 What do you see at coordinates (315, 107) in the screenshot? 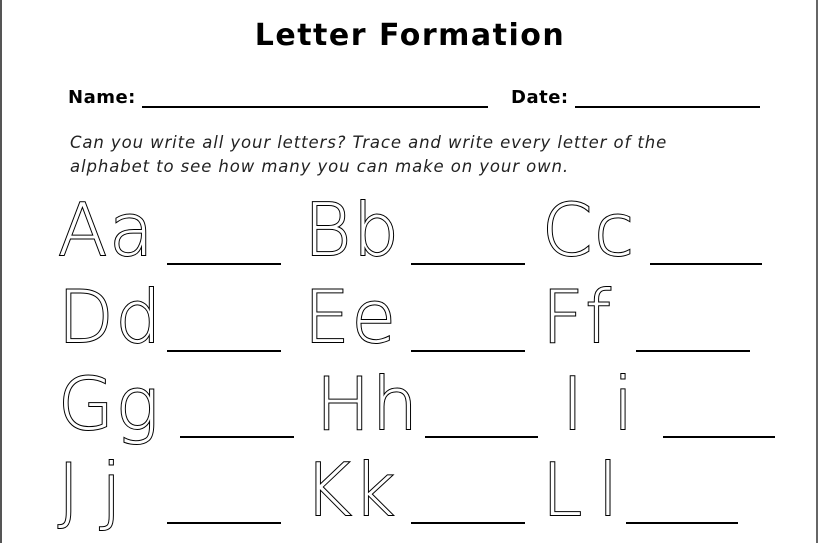
I see `name-field-line` at bounding box center [315, 107].